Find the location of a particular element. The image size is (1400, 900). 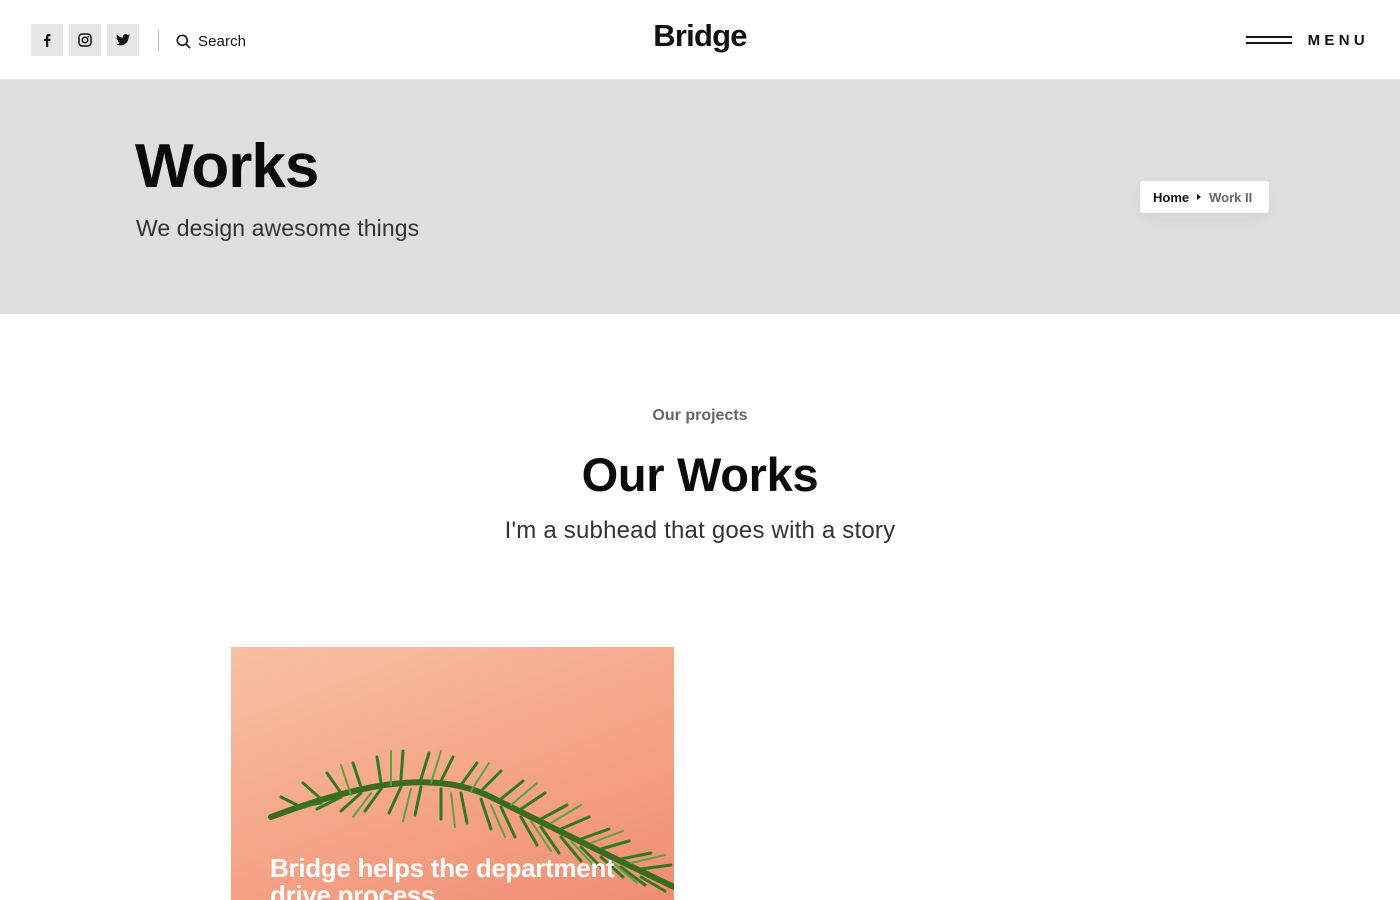

hamburger-icon is located at coordinates (1268, 40).